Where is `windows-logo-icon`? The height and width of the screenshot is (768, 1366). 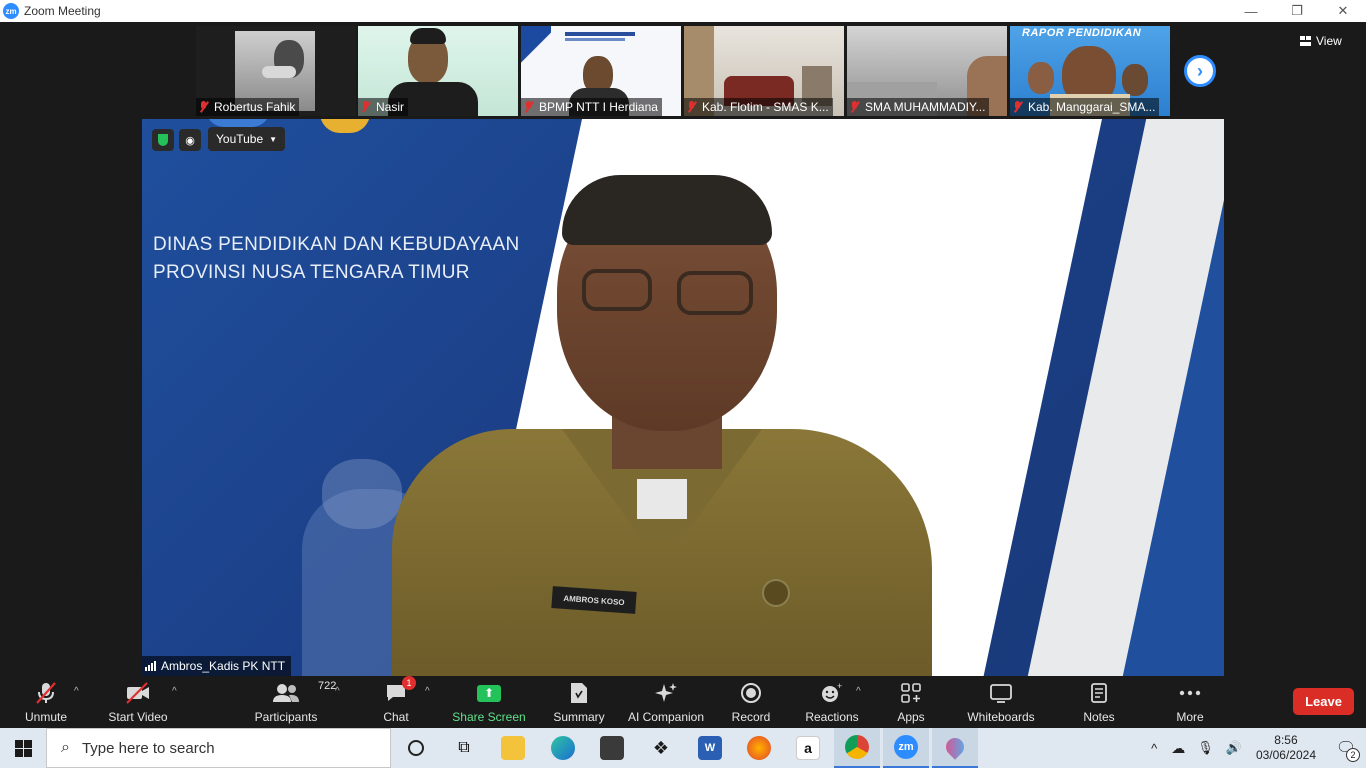
windows-logo-icon is located at coordinates (23, 748).